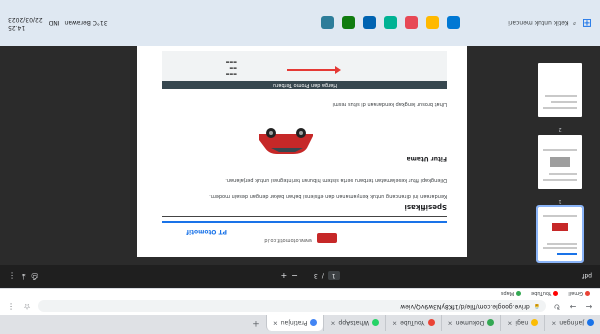 The height and width of the screenshot is (334, 600). Describe the element at coordinates (587, 276) in the screenshot. I see `viewer-filename: pdf` at that location.